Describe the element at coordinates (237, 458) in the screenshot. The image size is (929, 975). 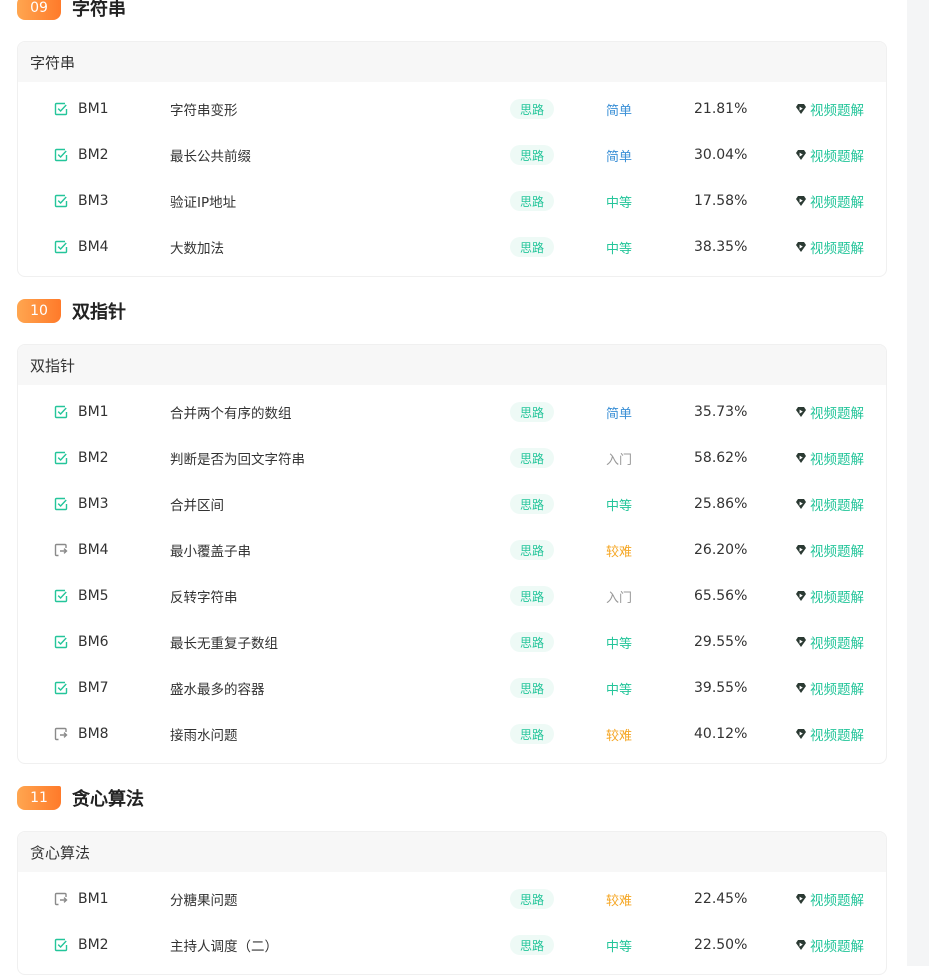
I see `problem-title: 判断是否为回文字符串` at that location.